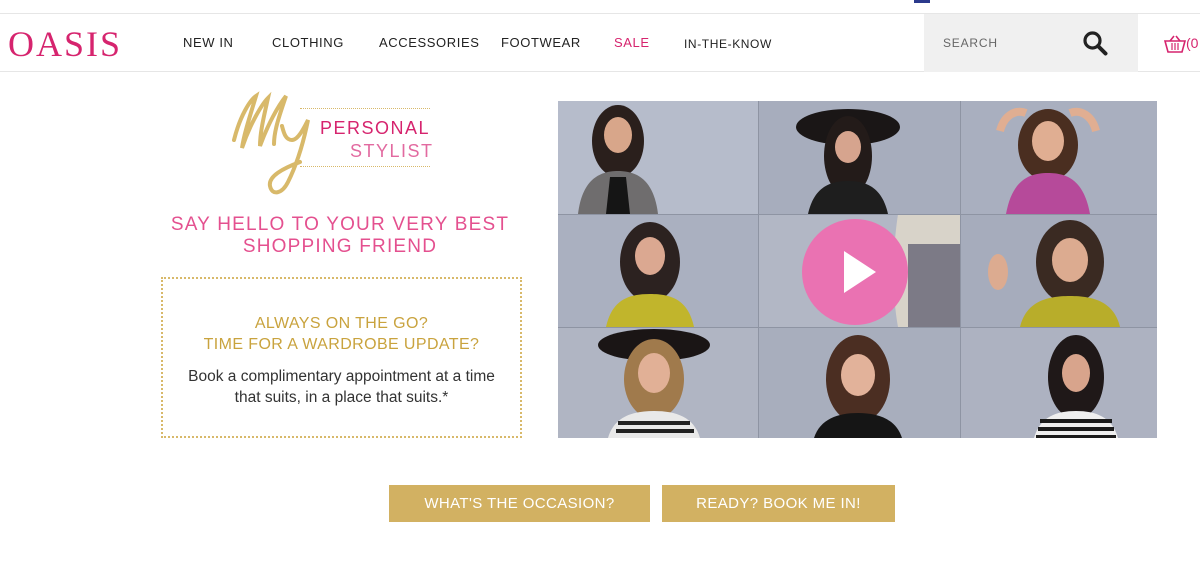 Image resolution: width=1200 pixels, height=562 pixels. What do you see at coordinates (1095, 43) in the screenshot?
I see `search-icon` at bounding box center [1095, 43].